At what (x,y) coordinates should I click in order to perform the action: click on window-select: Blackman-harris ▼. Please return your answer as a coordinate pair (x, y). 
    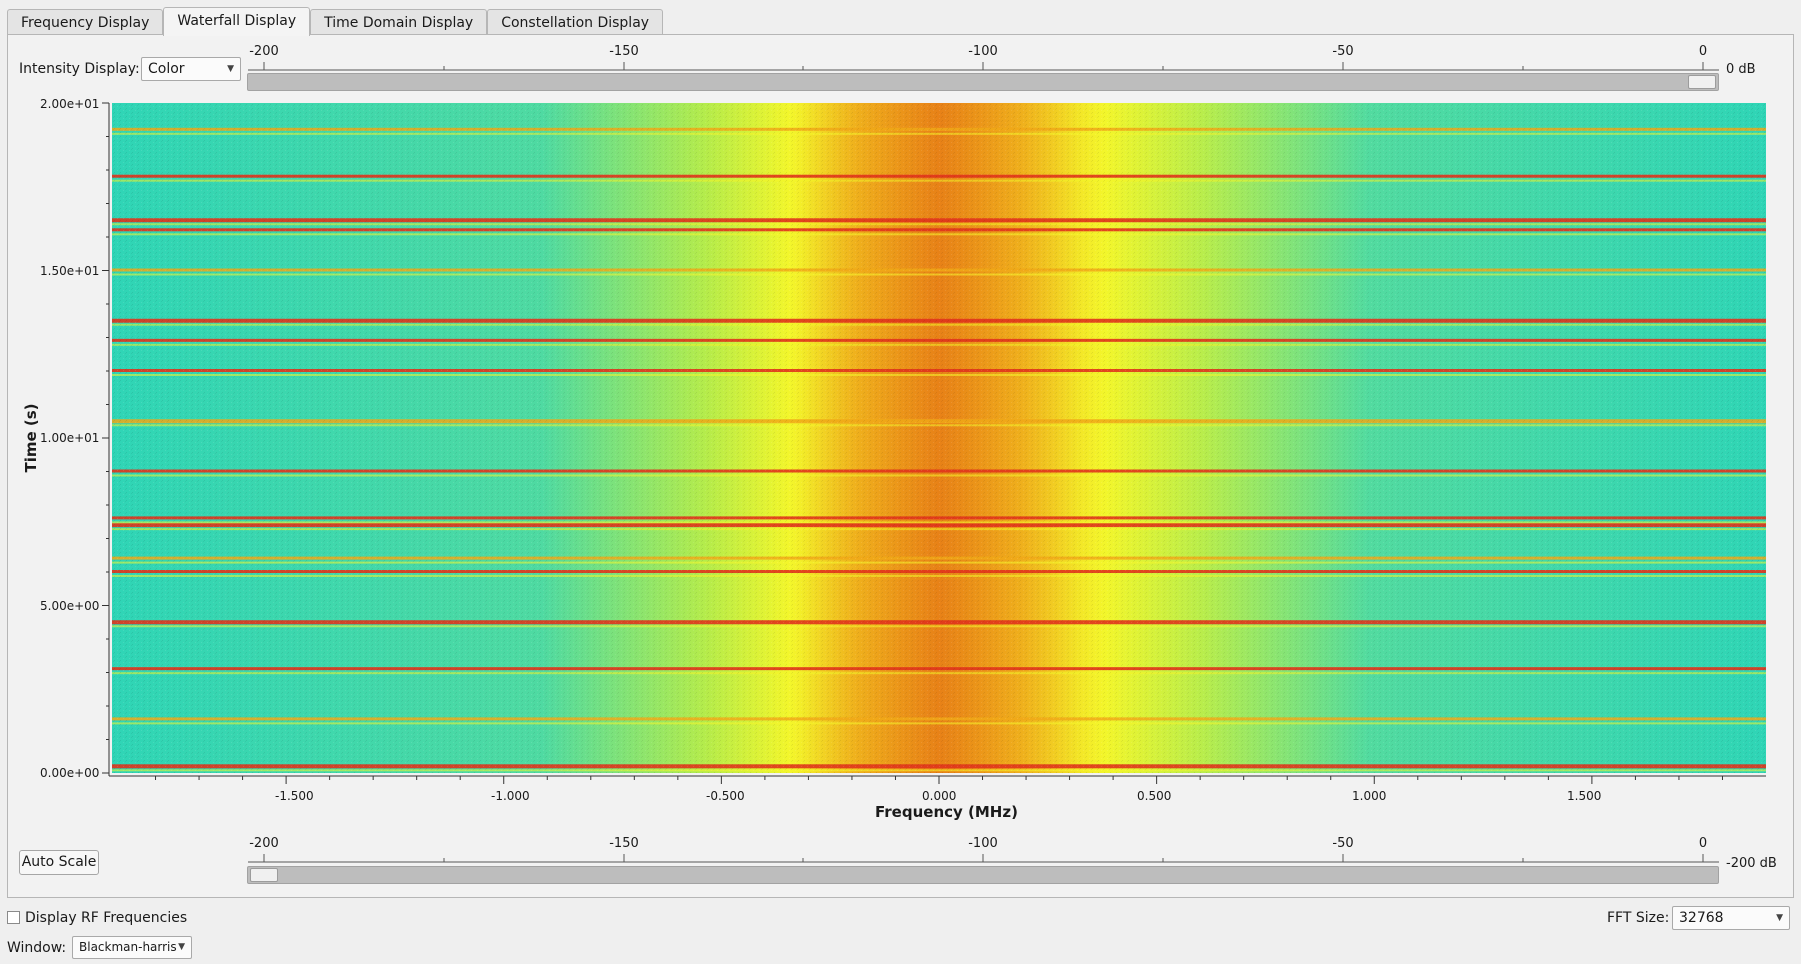
    Looking at the image, I should click on (132, 947).